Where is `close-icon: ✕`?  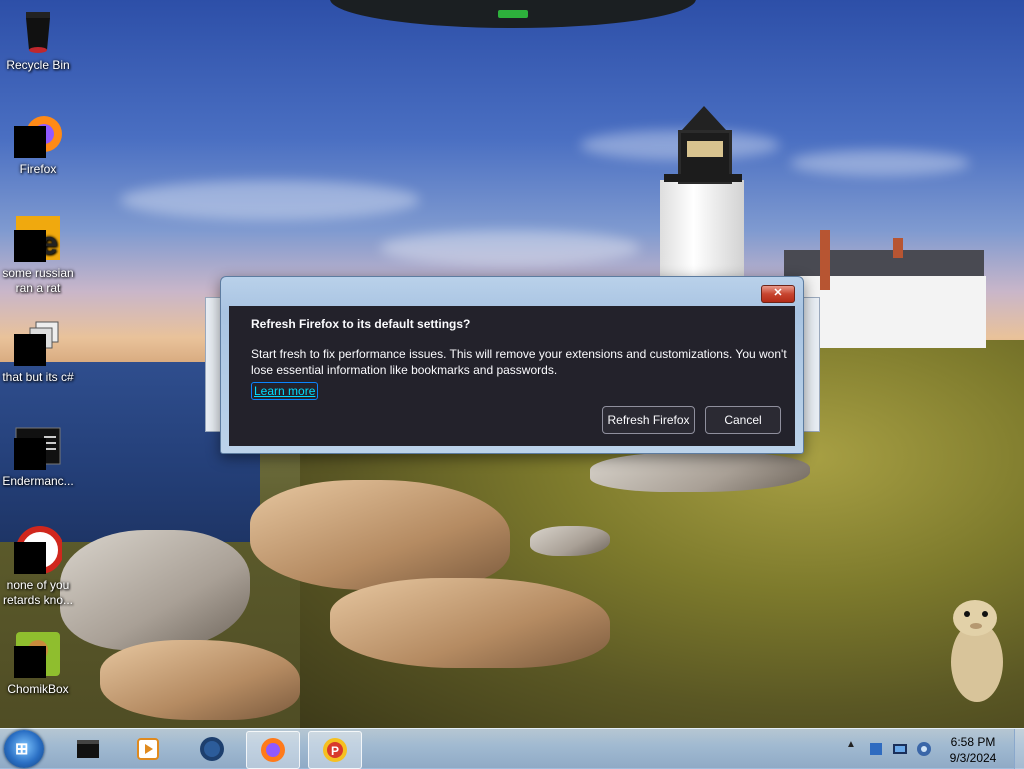
close-icon: ✕ is located at coordinates (778, 293).